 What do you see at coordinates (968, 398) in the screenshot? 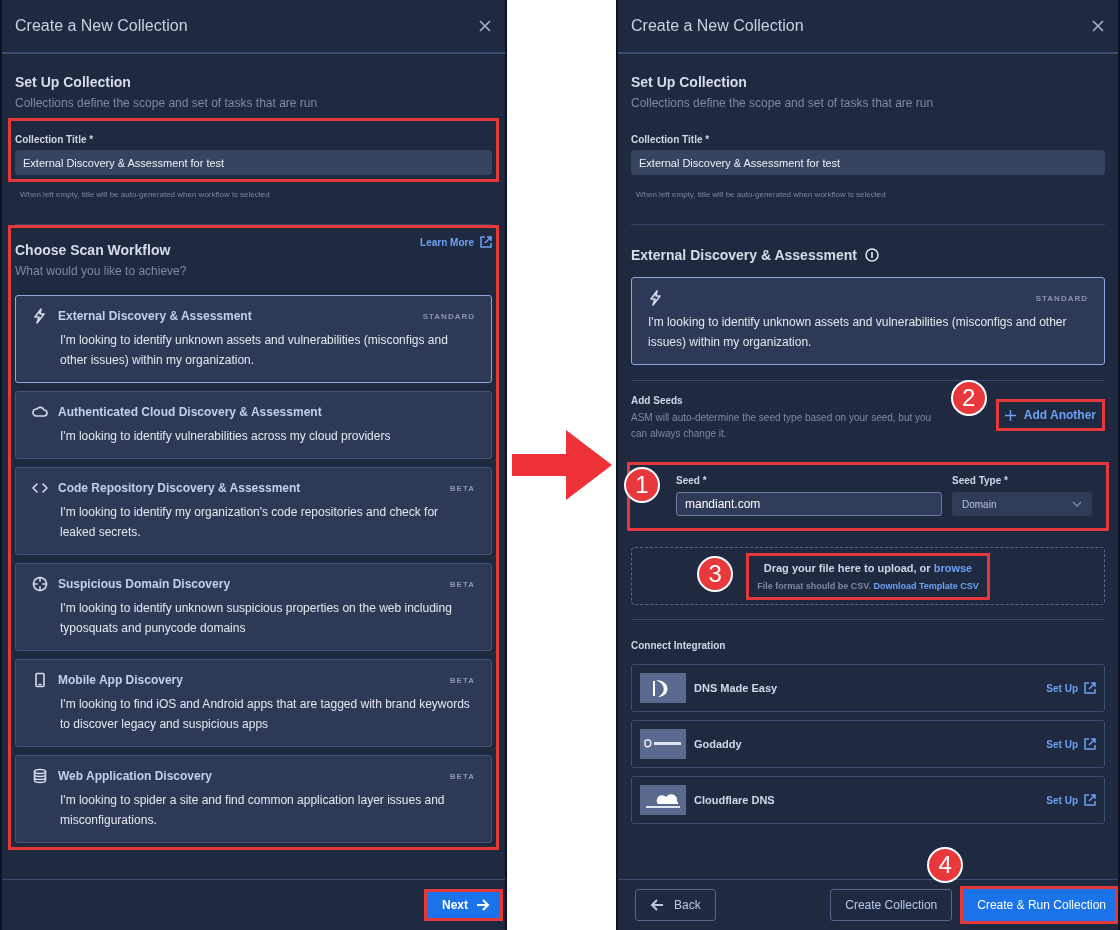
I see `callout-number: 2` at bounding box center [968, 398].